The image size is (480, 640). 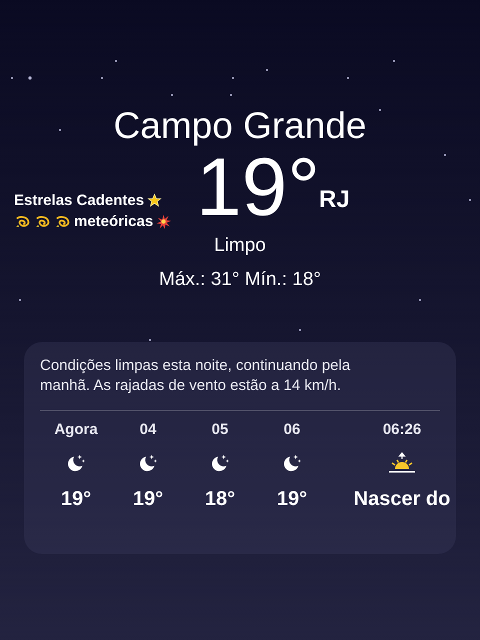 I want to click on hour-temperature: Nascer do, so click(x=402, y=499).